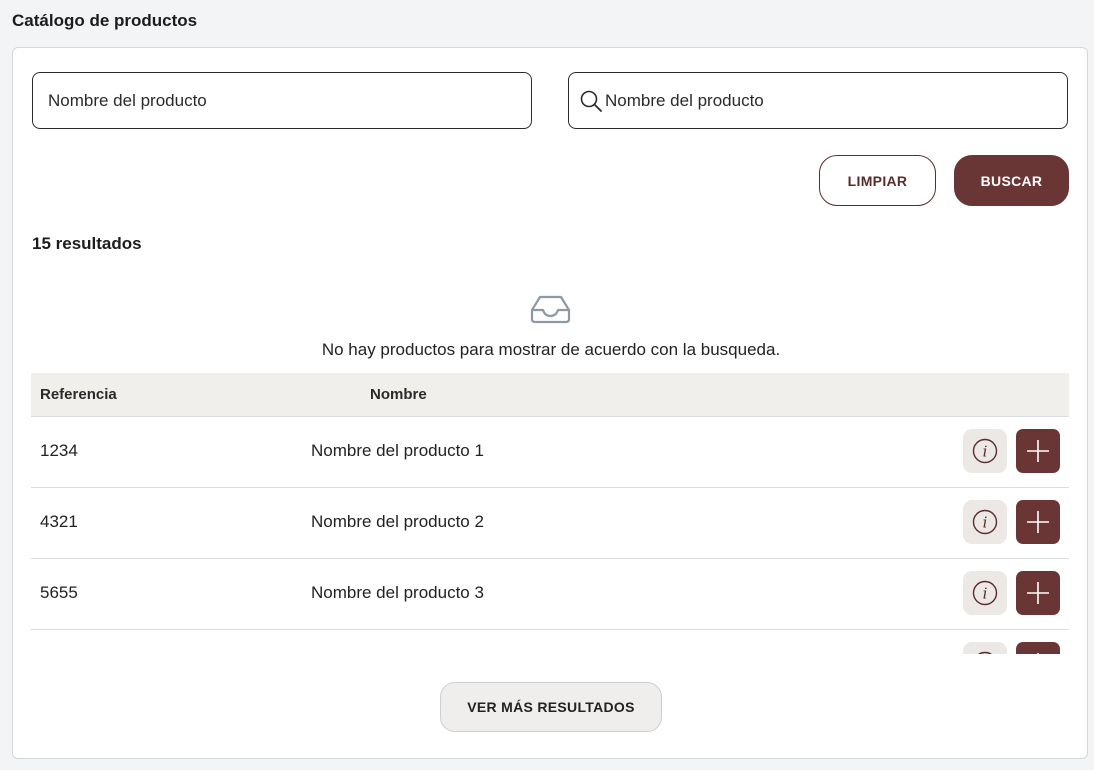  What do you see at coordinates (87, 243) in the screenshot?
I see `results-count: 15 resultados` at bounding box center [87, 243].